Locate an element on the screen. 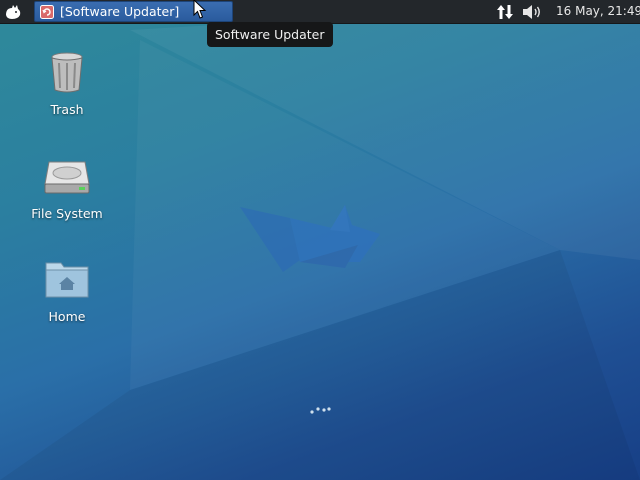 The image size is (640, 480). desktop-icon-label: Trash is located at coordinates (67, 109).